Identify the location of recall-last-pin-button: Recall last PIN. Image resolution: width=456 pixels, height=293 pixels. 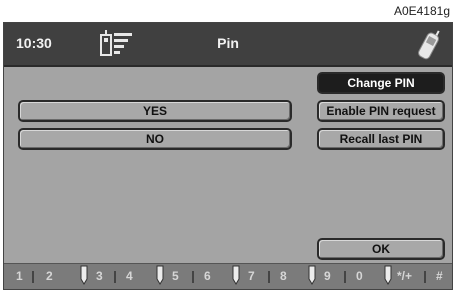
(381, 139).